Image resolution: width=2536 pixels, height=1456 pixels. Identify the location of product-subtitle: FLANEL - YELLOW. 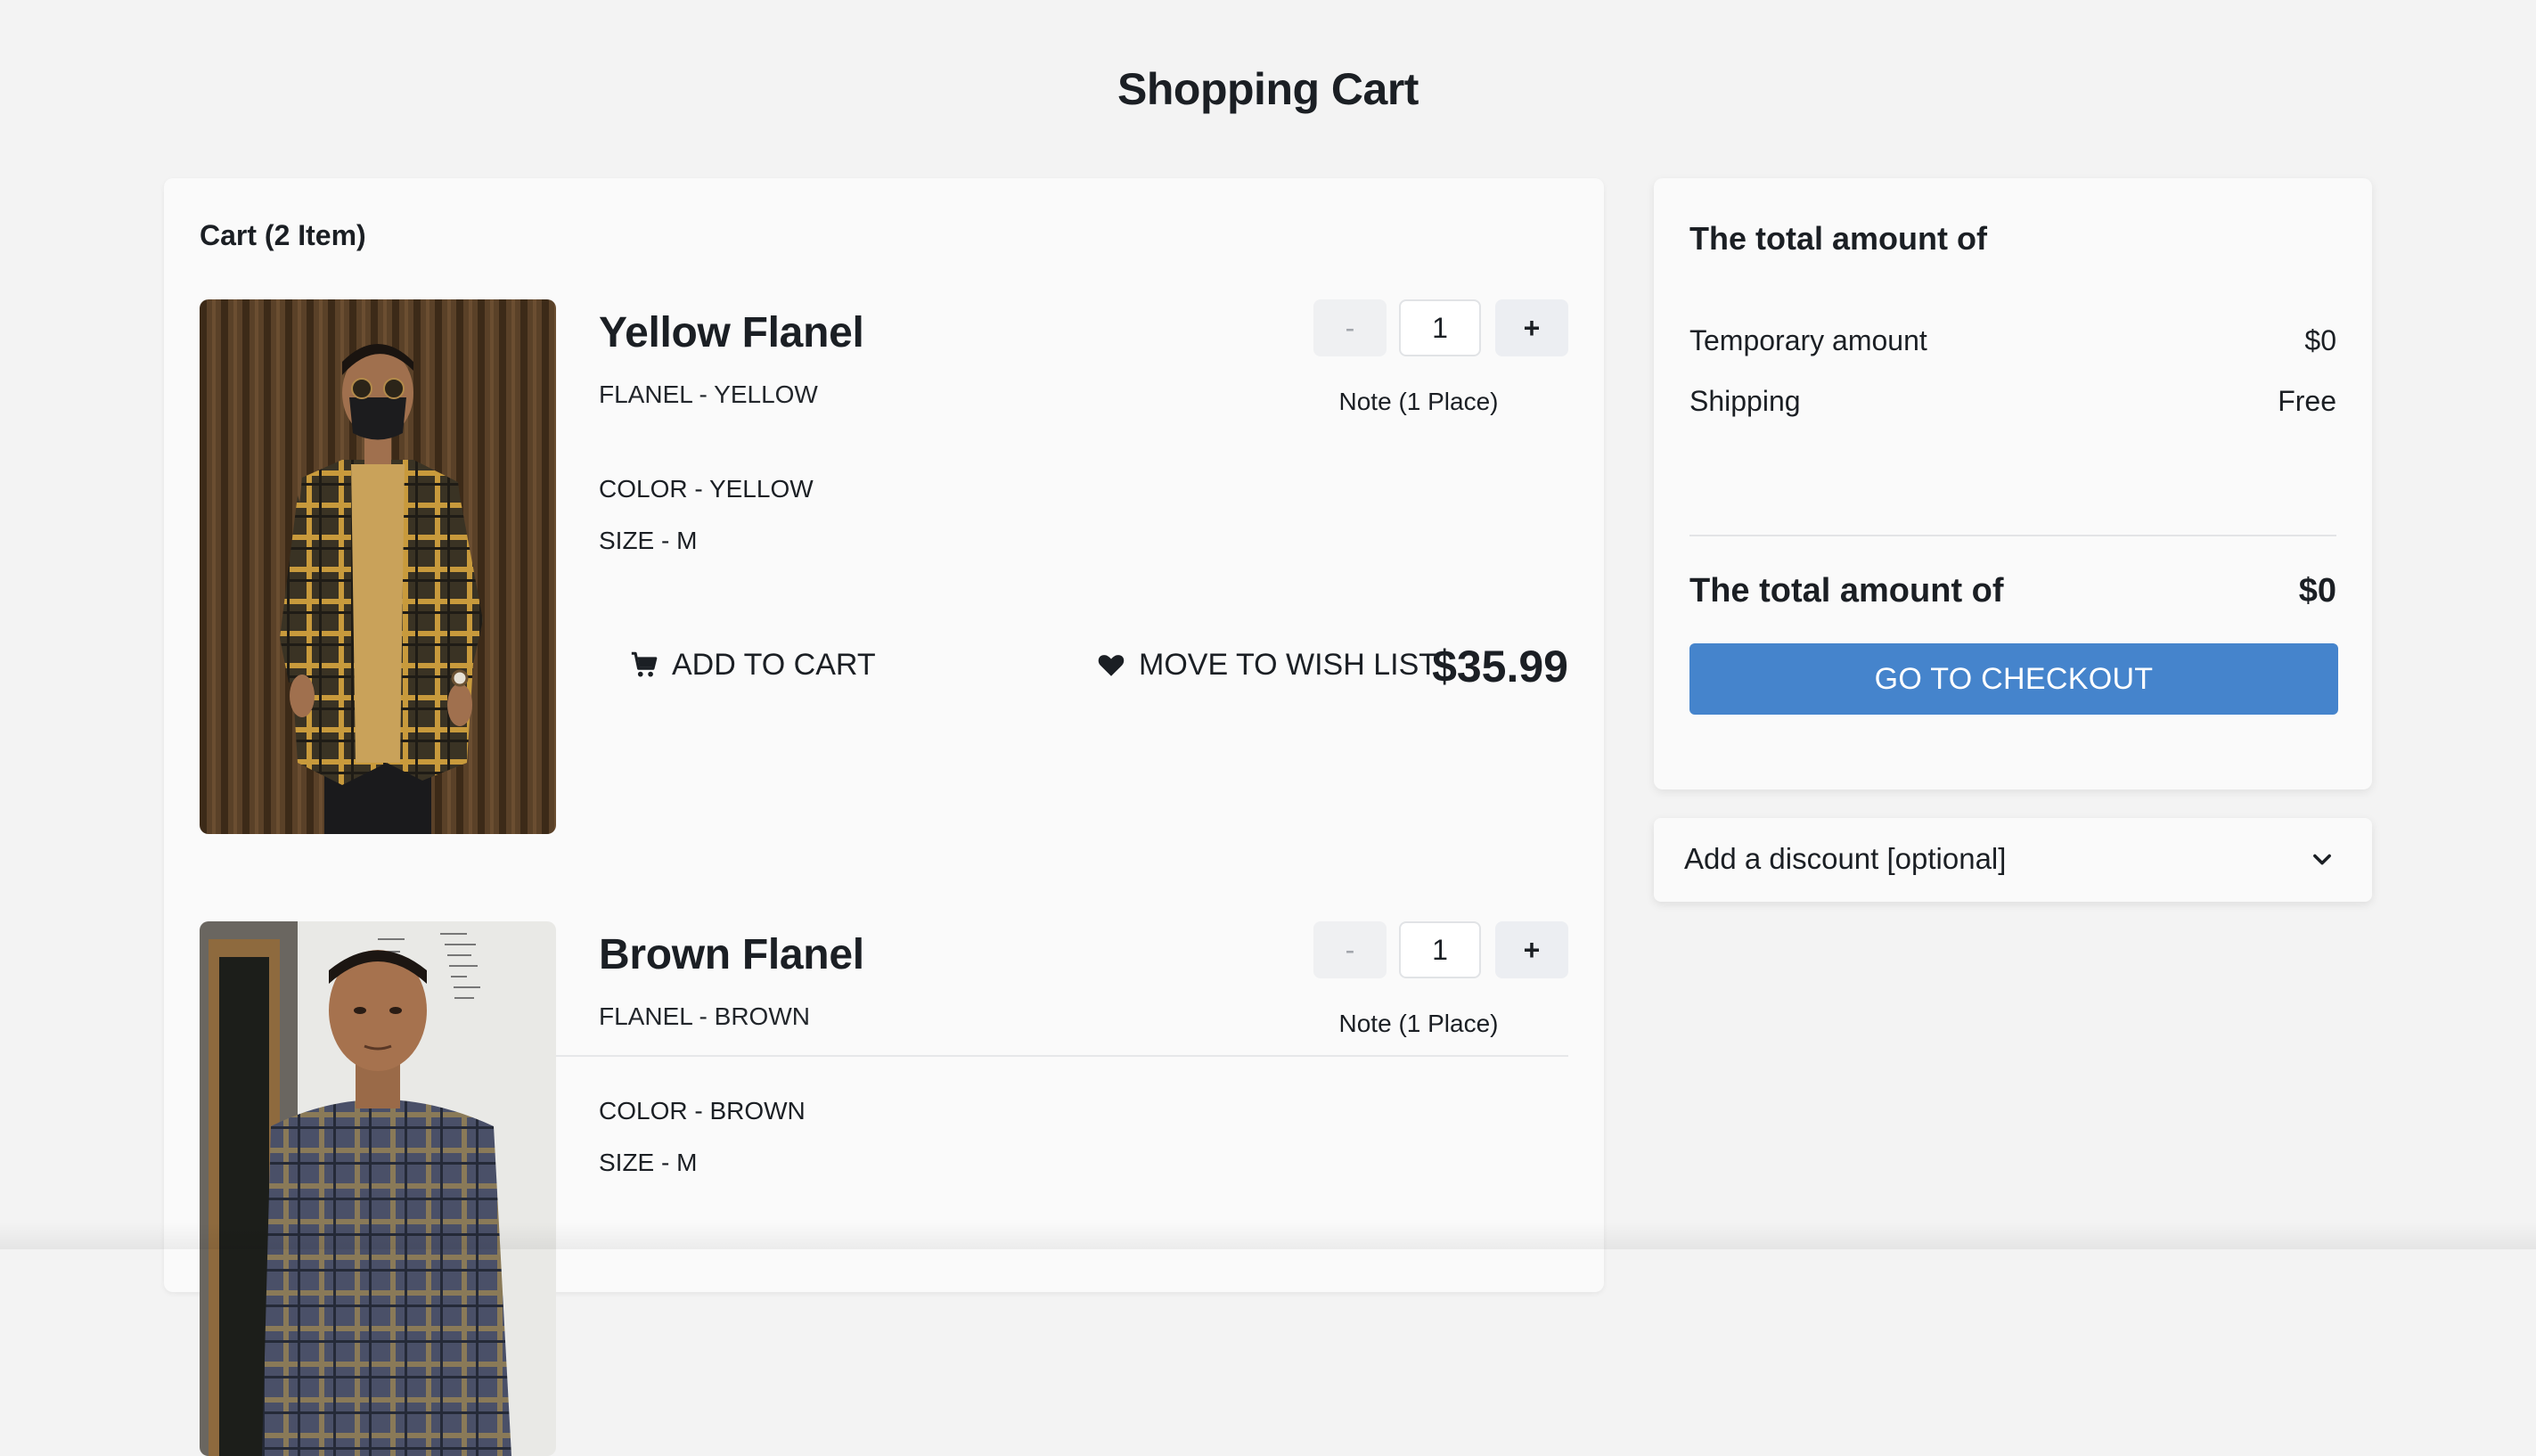
(708, 394).